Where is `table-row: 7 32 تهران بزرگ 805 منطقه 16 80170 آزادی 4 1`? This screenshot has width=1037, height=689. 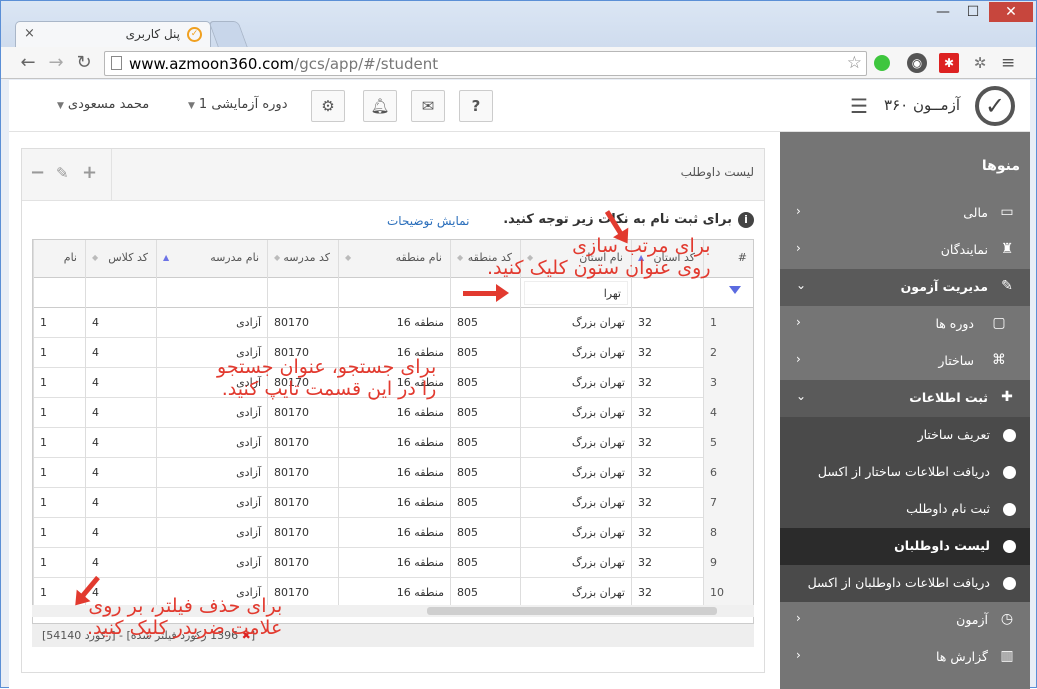 table-row: 7 32 تهران بزرگ 805 منطقه 16 80170 آزادی 4 1 is located at coordinates (393, 503).